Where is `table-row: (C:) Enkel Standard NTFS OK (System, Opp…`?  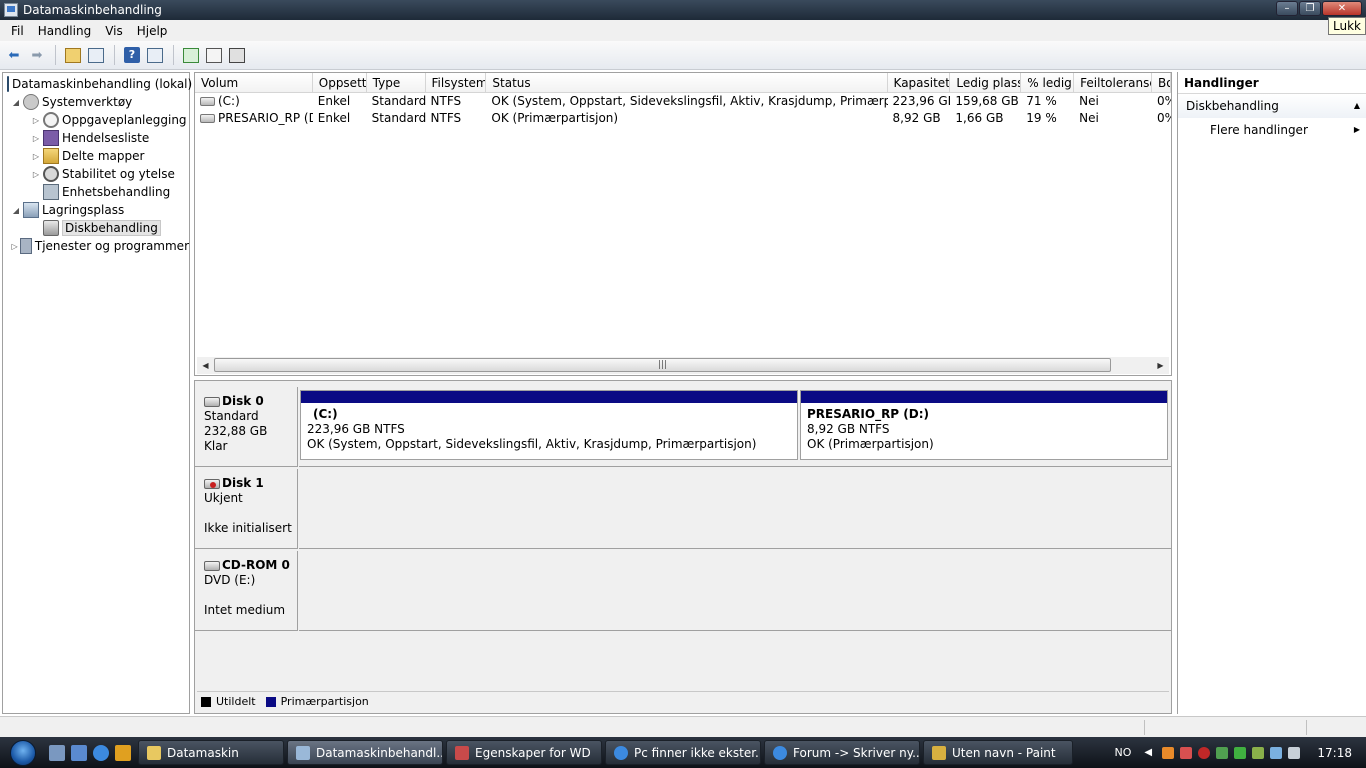
table-row: (C:) Enkel Standard NTFS OK (System, Opp… is located at coordinates (683, 101).